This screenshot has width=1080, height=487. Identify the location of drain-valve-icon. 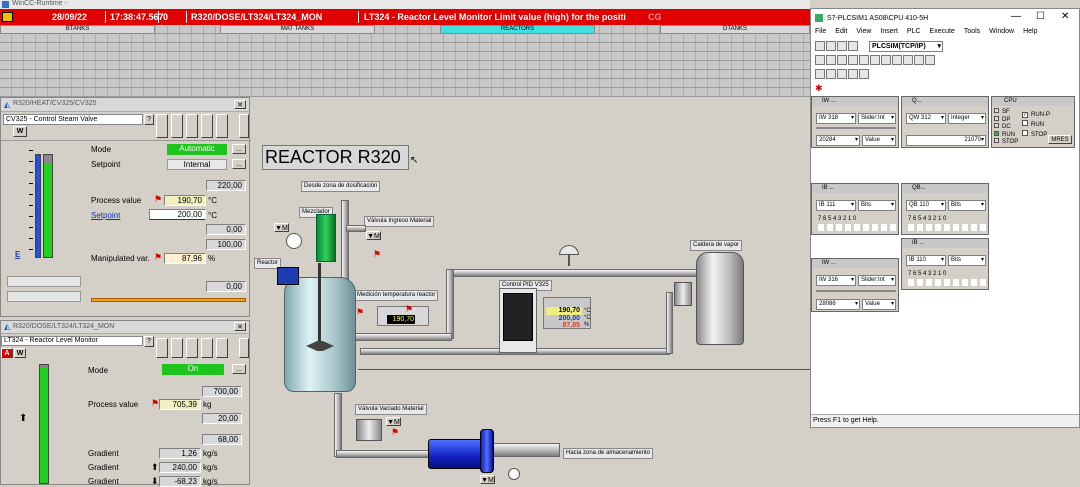
(408, 431).